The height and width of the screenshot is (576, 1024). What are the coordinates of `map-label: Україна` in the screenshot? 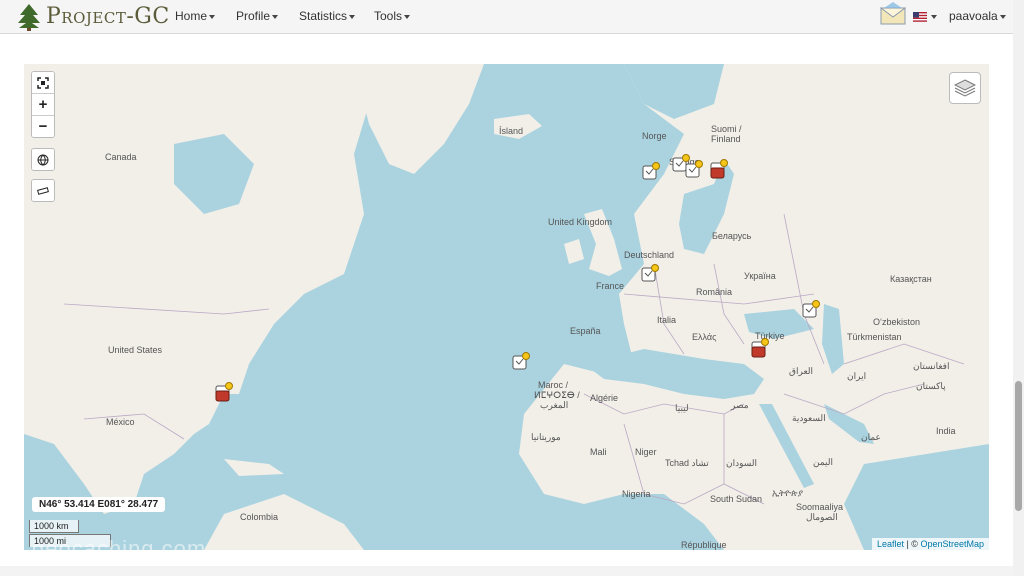 It's located at (760, 276).